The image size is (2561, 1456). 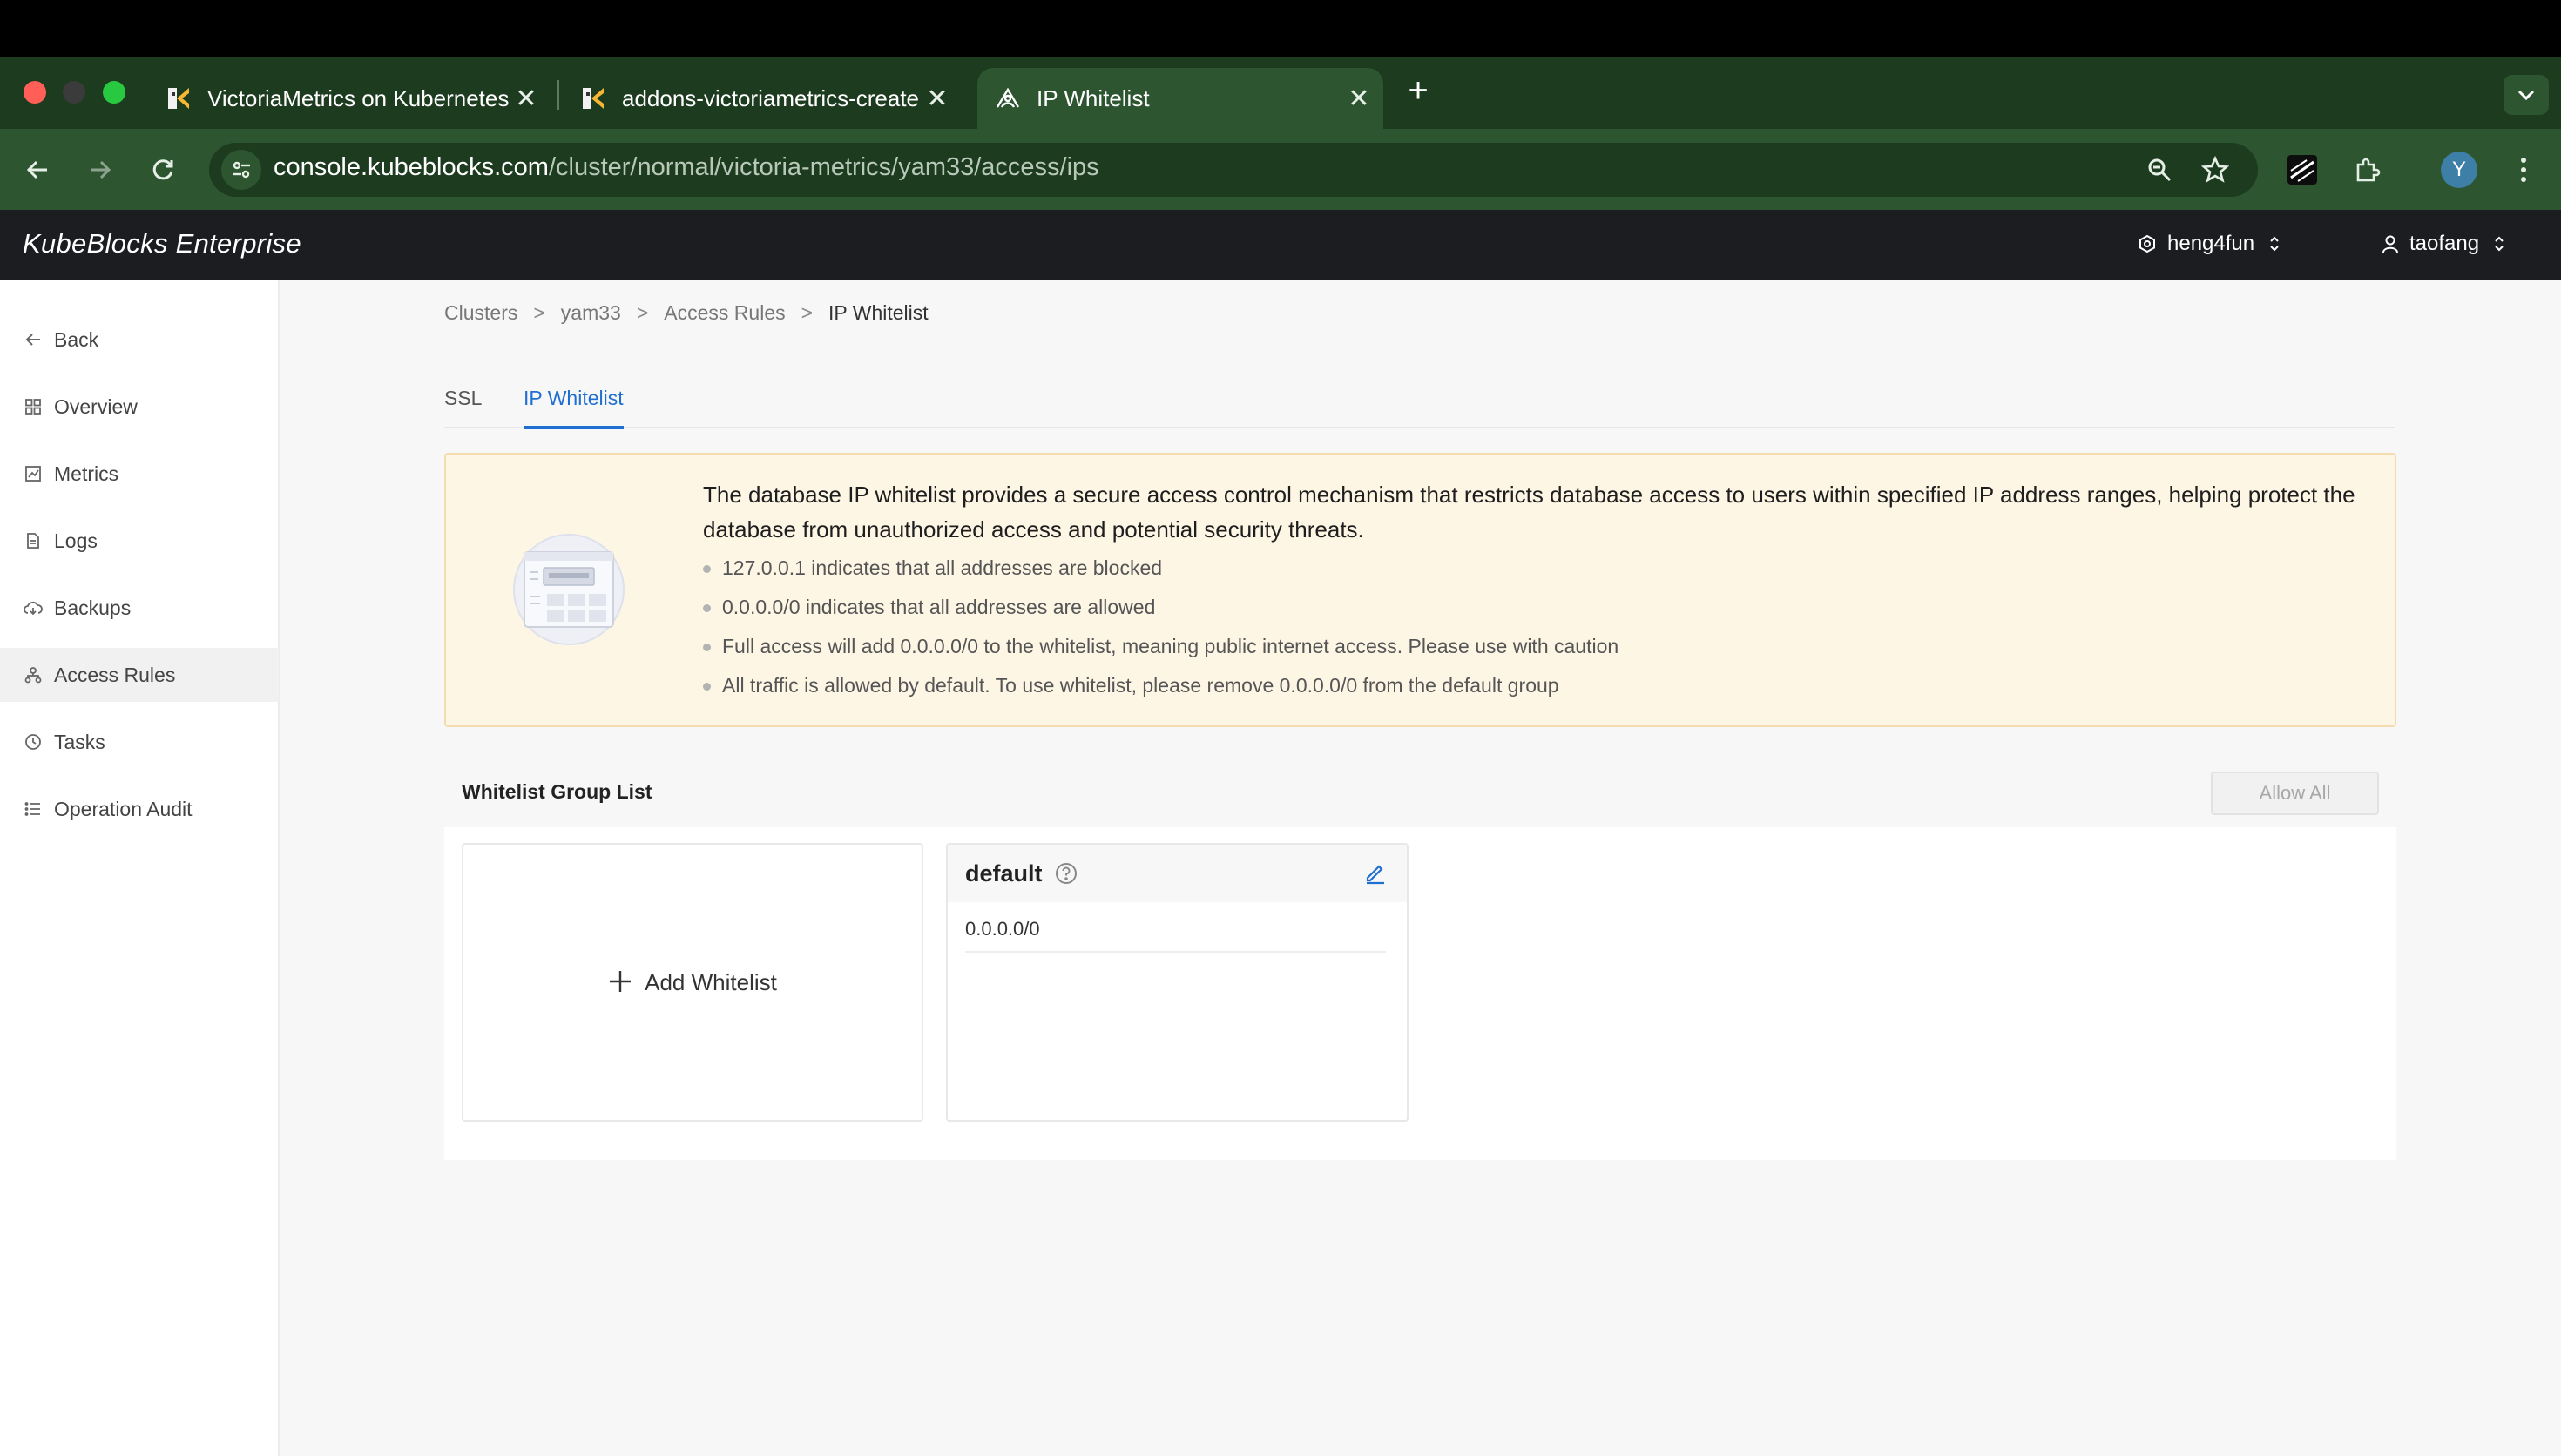 I want to click on org-name: heng4fun, so click(x=2211, y=243).